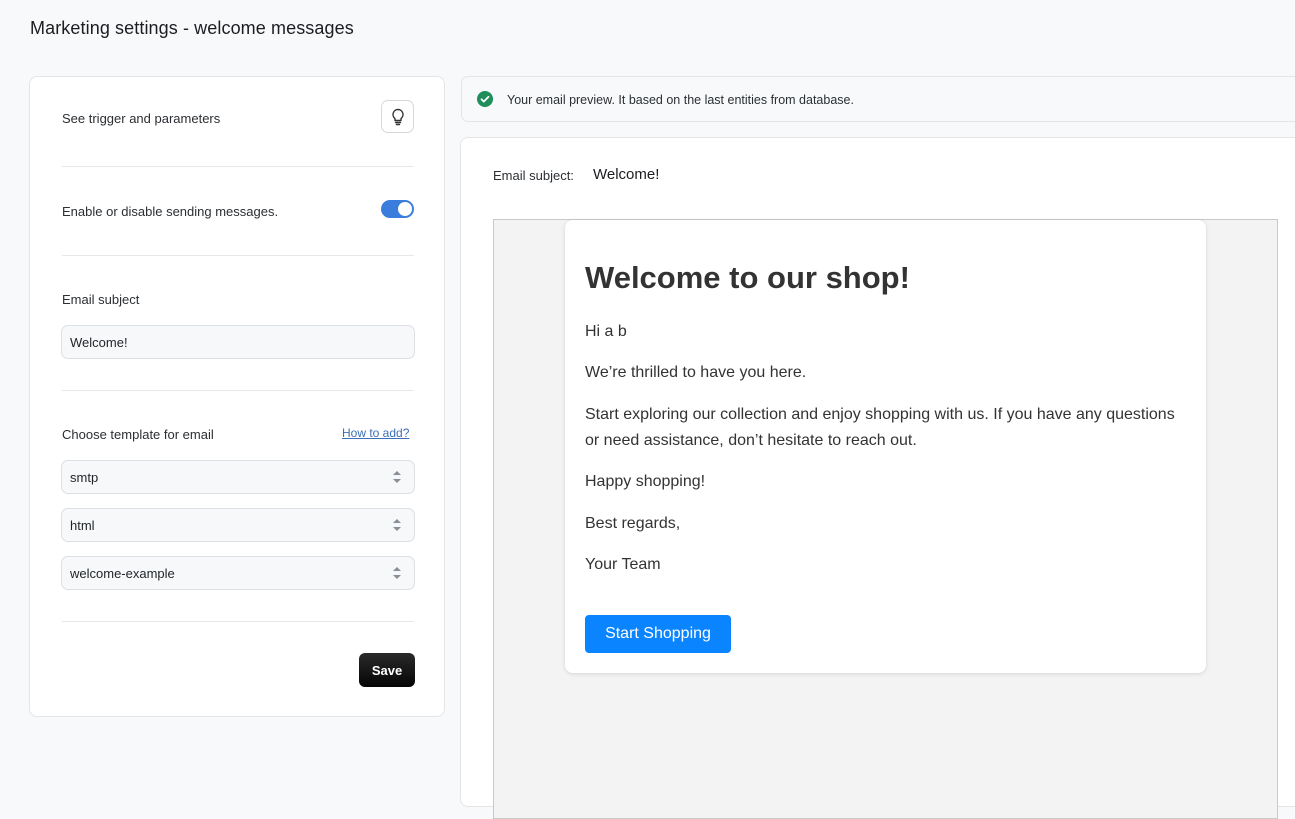 The height and width of the screenshot is (819, 1295). What do you see at coordinates (138, 434) in the screenshot?
I see `template-label: Choose template for email` at bounding box center [138, 434].